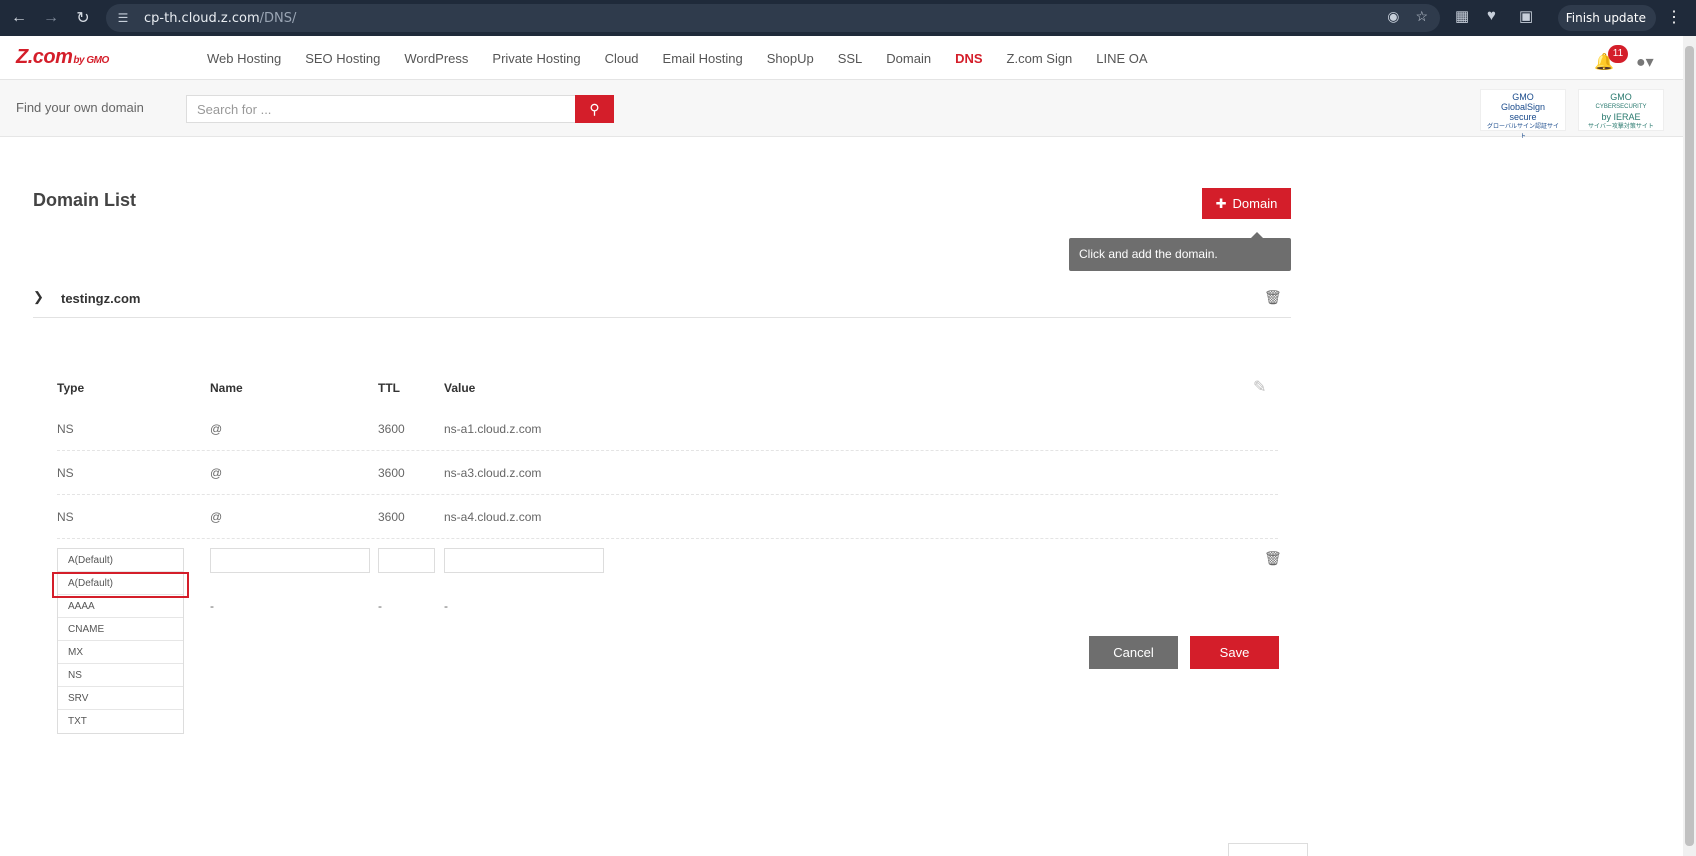  What do you see at coordinates (220, 18) in the screenshot?
I see `url-text: cp-th.cloud.z.com/DNS/` at bounding box center [220, 18].